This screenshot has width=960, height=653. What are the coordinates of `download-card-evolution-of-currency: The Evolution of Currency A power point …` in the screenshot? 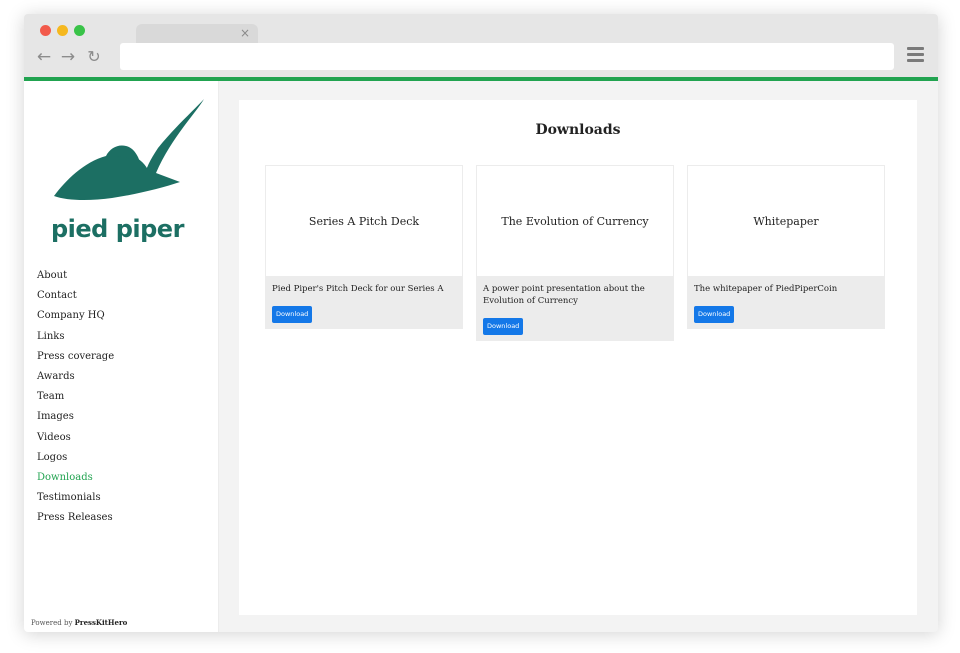 It's located at (575, 253).